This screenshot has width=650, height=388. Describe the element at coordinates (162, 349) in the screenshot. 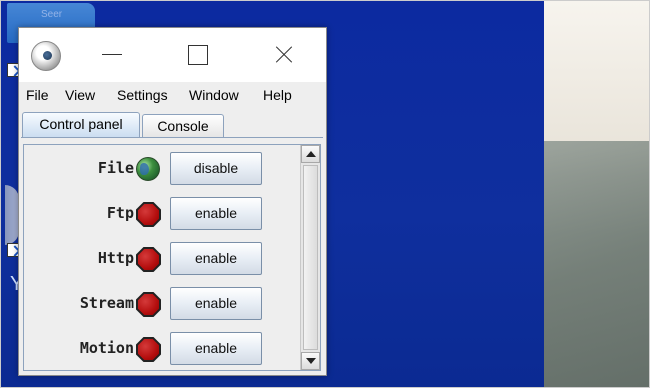

I see `service-row-motion: Motion enable` at that location.